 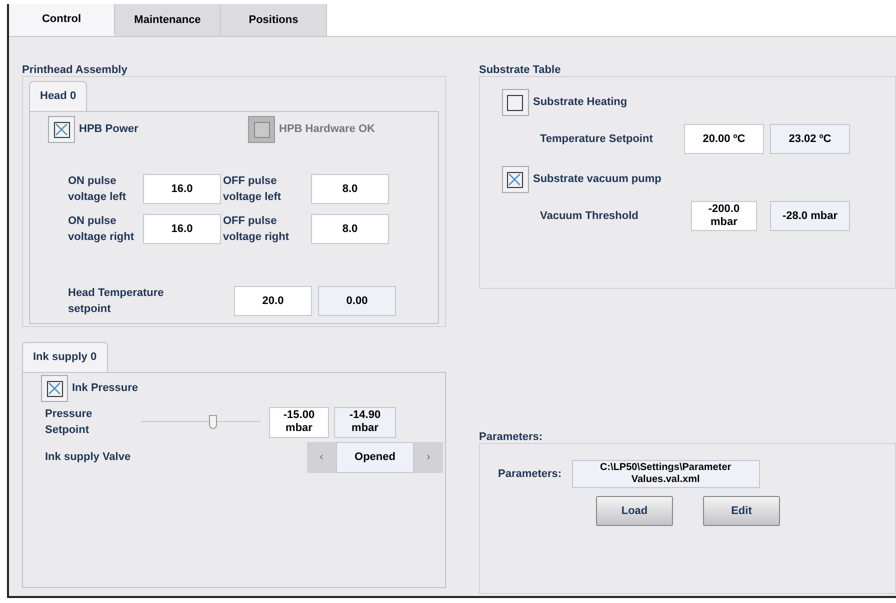 I want to click on reading-field: 23.02 ºC, so click(x=810, y=139).